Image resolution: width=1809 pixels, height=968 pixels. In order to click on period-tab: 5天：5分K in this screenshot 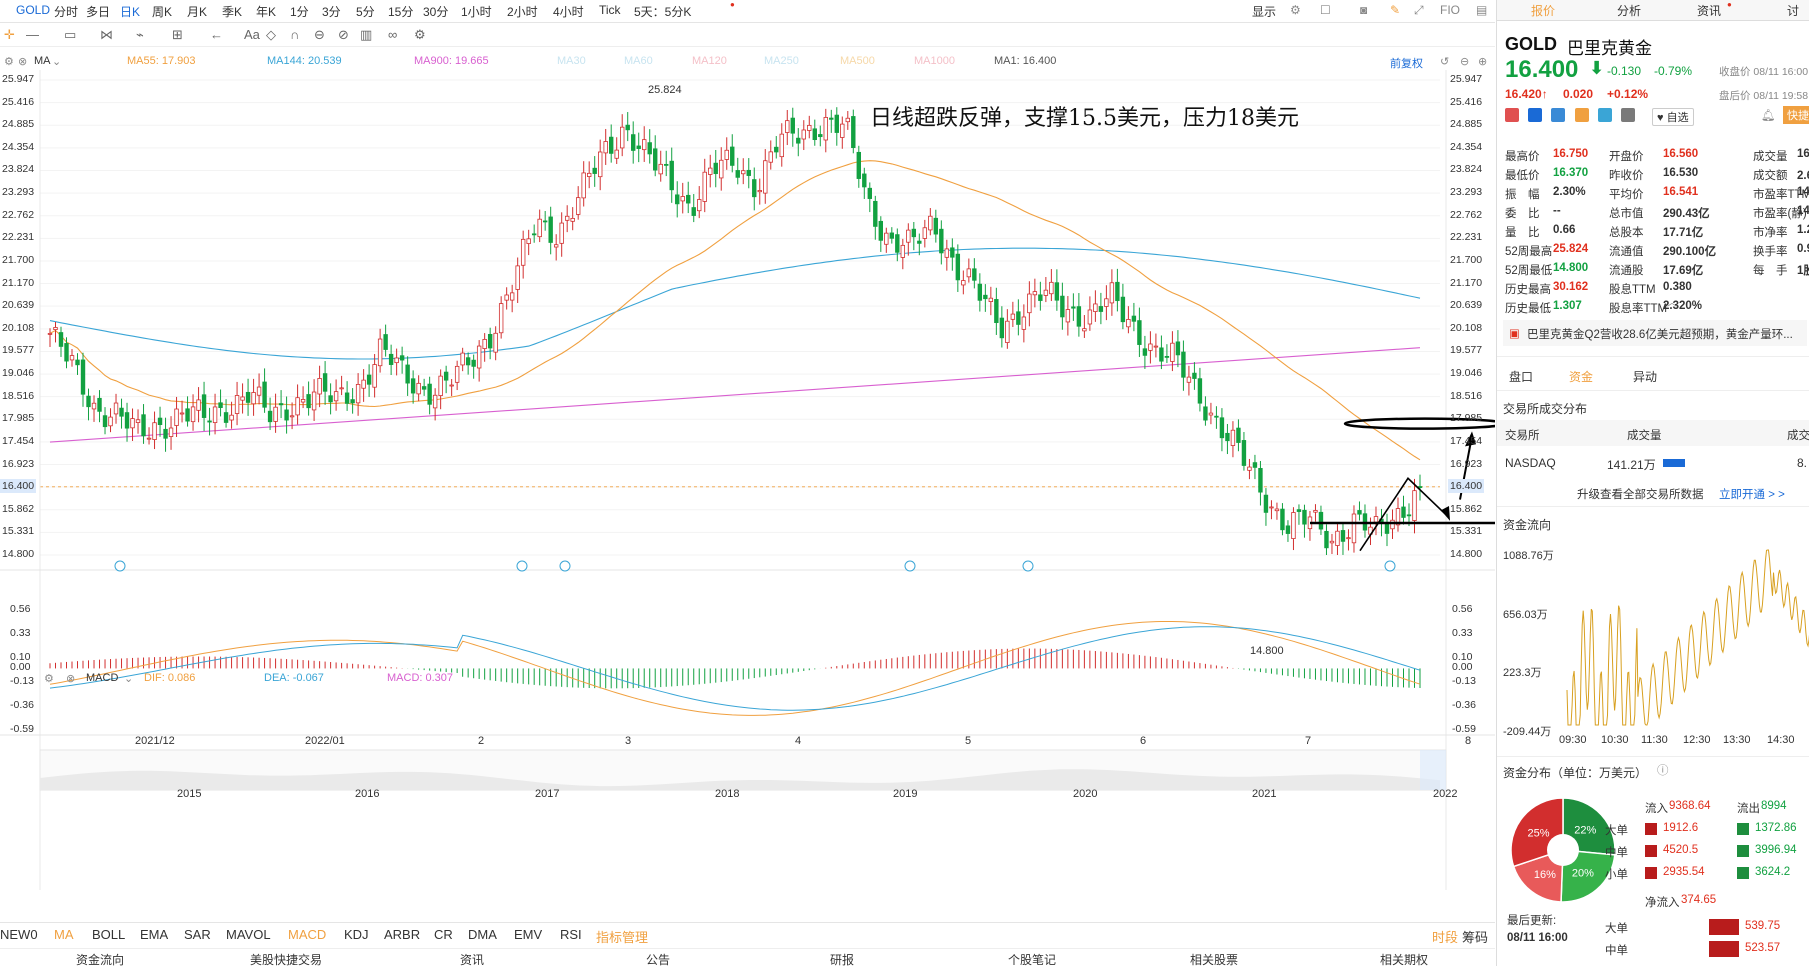, I will do `click(662, 11)`.